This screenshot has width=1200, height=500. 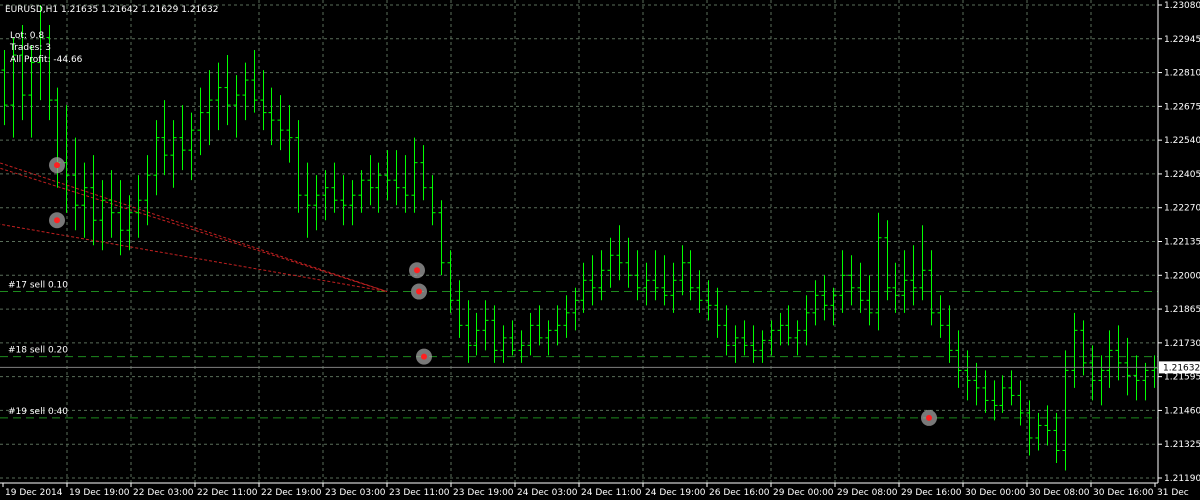 I want to click on x-tick-label: 24 Dec 11:00, so click(x=611, y=493).